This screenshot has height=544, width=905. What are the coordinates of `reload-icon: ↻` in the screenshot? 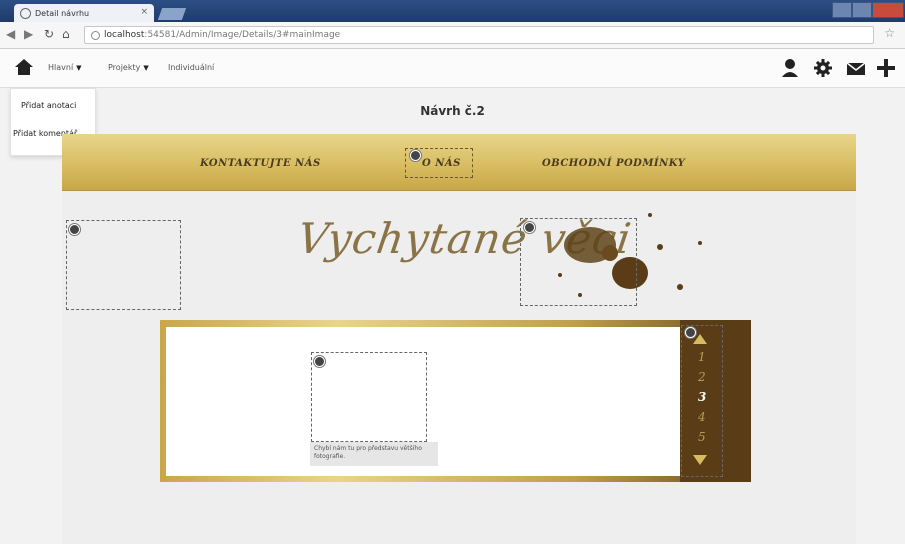 It's located at (49, 34).